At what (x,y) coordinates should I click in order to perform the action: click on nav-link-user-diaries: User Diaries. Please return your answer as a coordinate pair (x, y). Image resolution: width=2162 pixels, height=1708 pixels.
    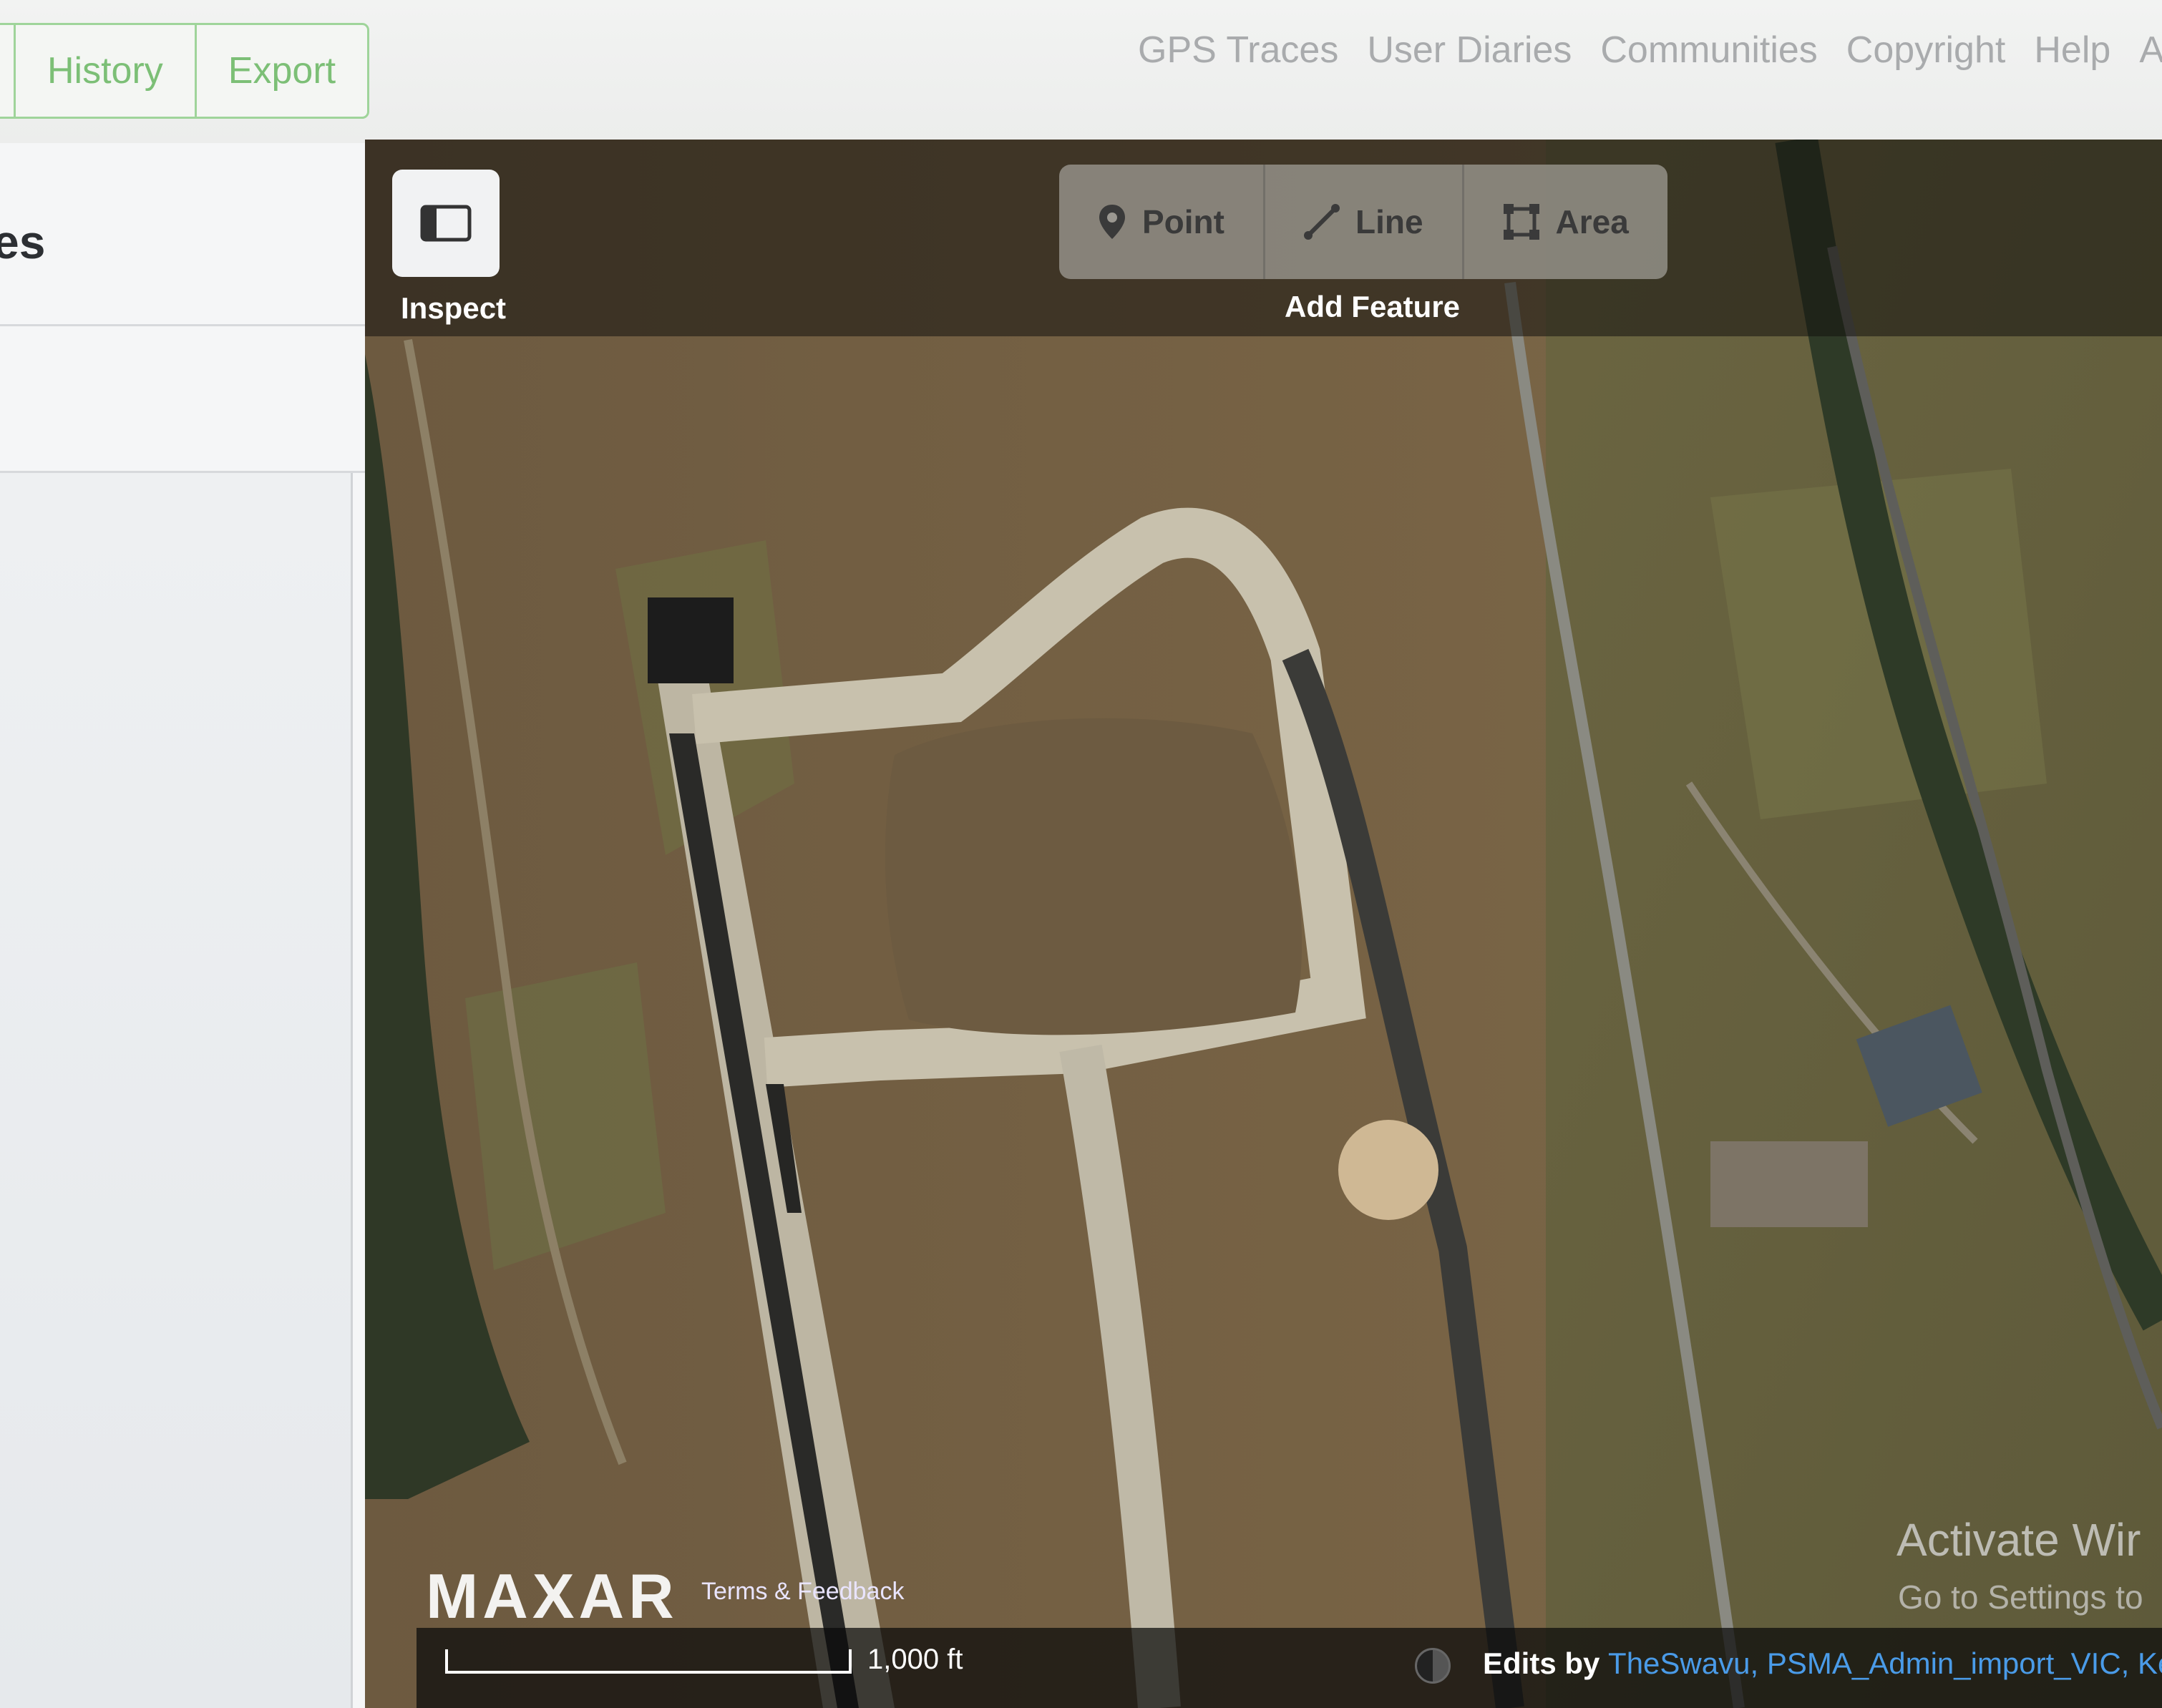
    Looking at the image, I should click on (1469, 50).